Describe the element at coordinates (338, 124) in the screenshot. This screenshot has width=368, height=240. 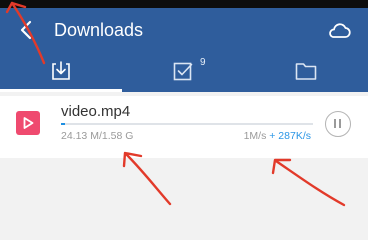
I see `pause-button` at that location.